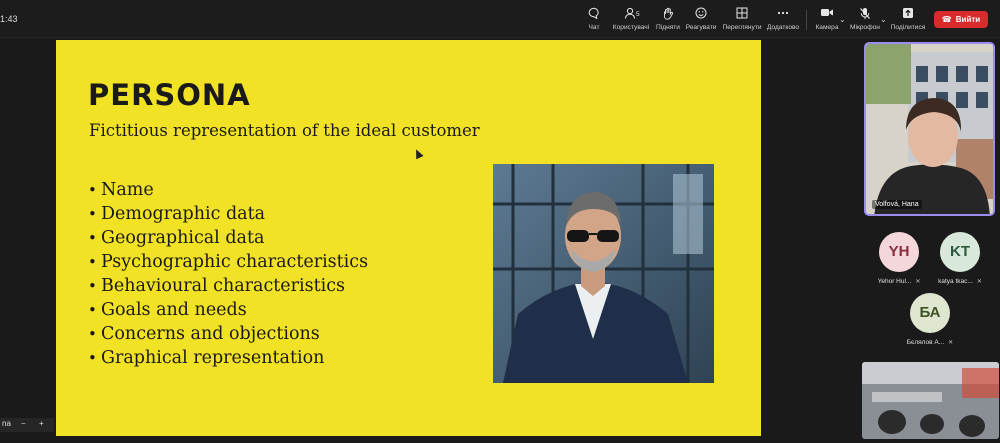  I want to click on hang-up-icon: ☎, so click(946, 19).